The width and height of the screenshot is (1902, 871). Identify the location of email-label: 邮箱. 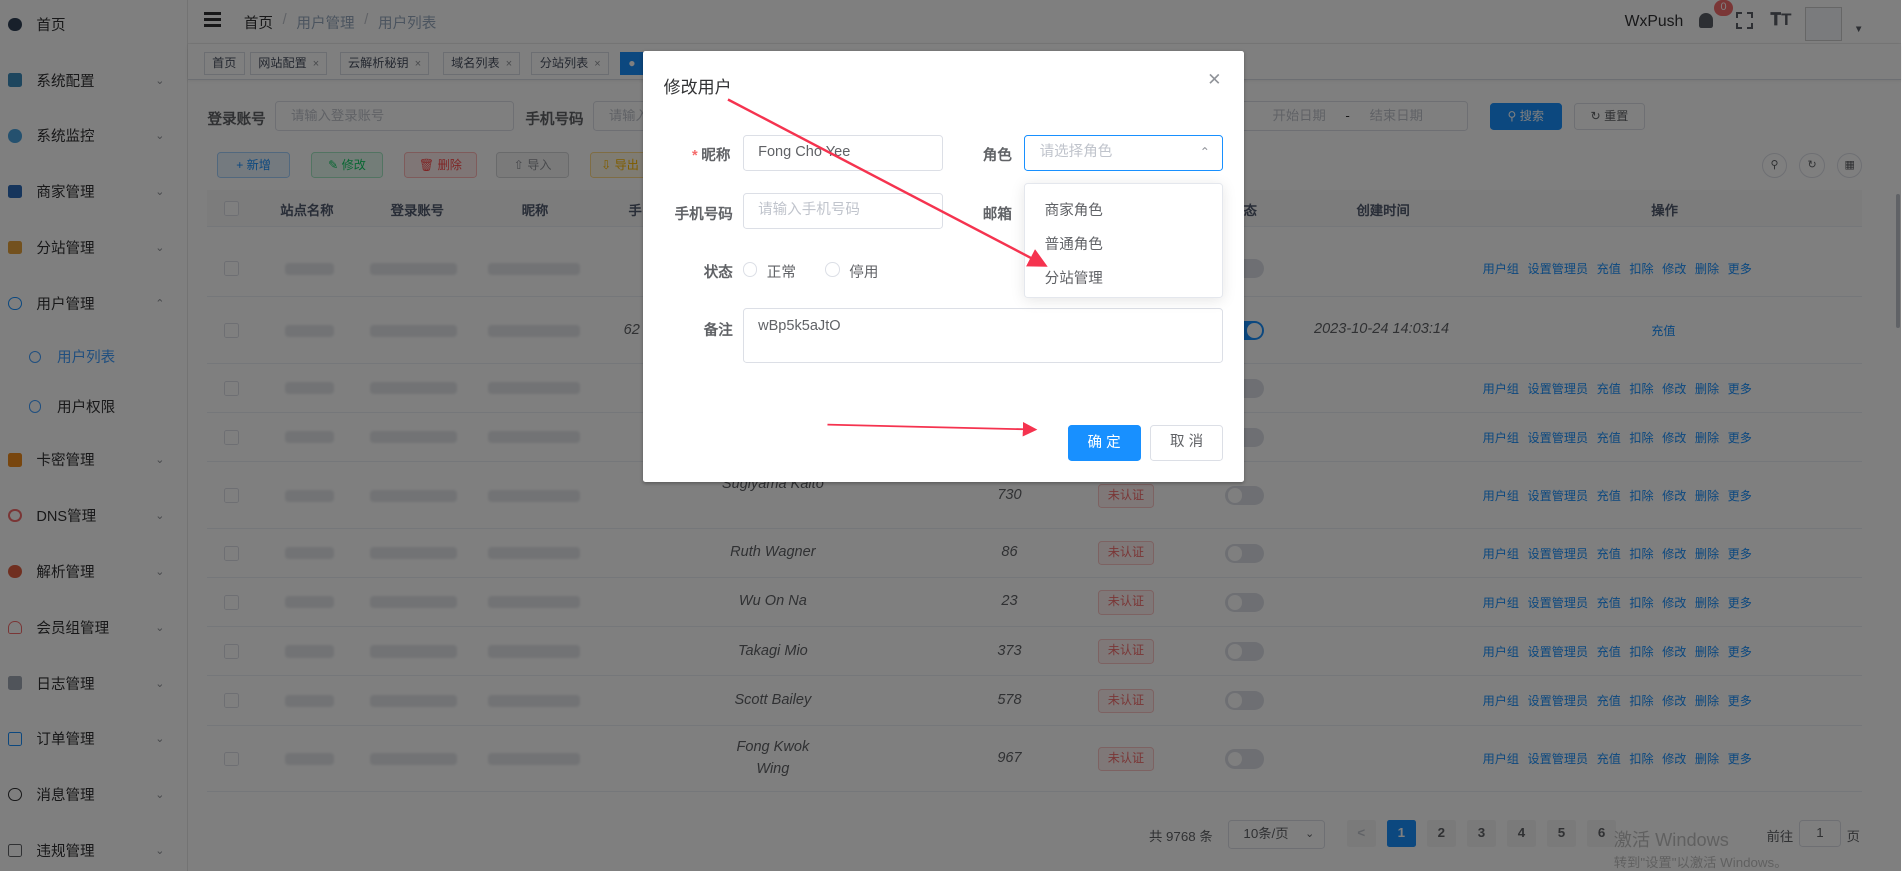
(997, 214).